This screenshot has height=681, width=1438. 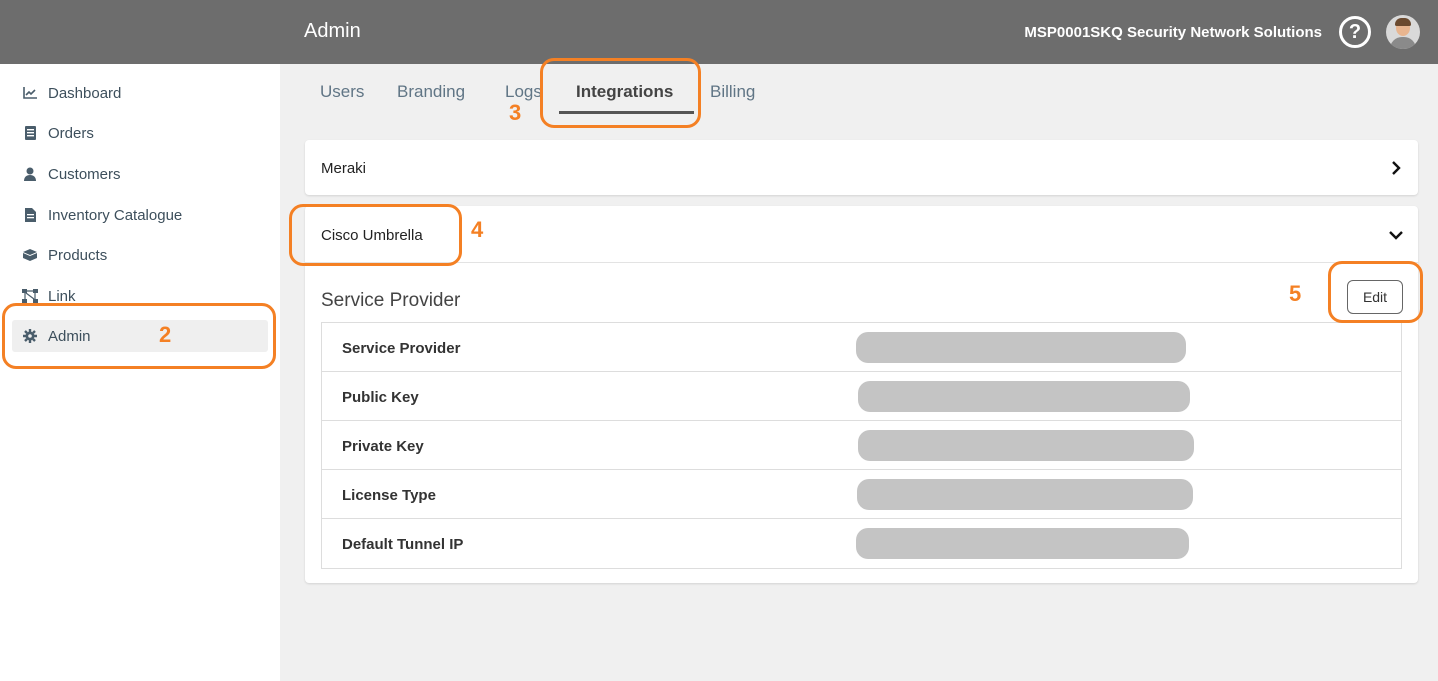 What do you see at coordinates (62, 296) in the screenshot?
I see `sidebar-item-label: Link` at bounding box center [62, 296].